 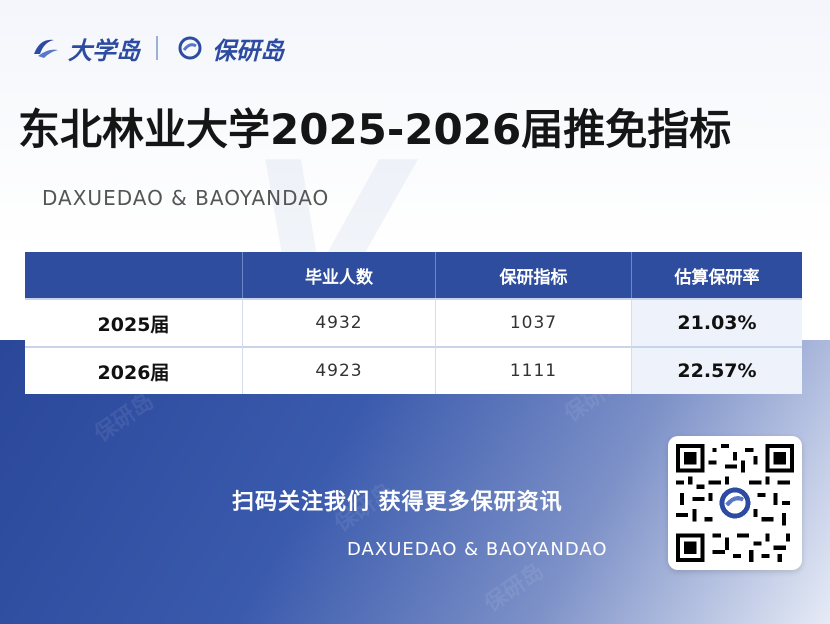 What do you see at coordinates (190, 48) in the screenshot?
I see `baoyandao-logo-icon` at bounding box center [190, 48].